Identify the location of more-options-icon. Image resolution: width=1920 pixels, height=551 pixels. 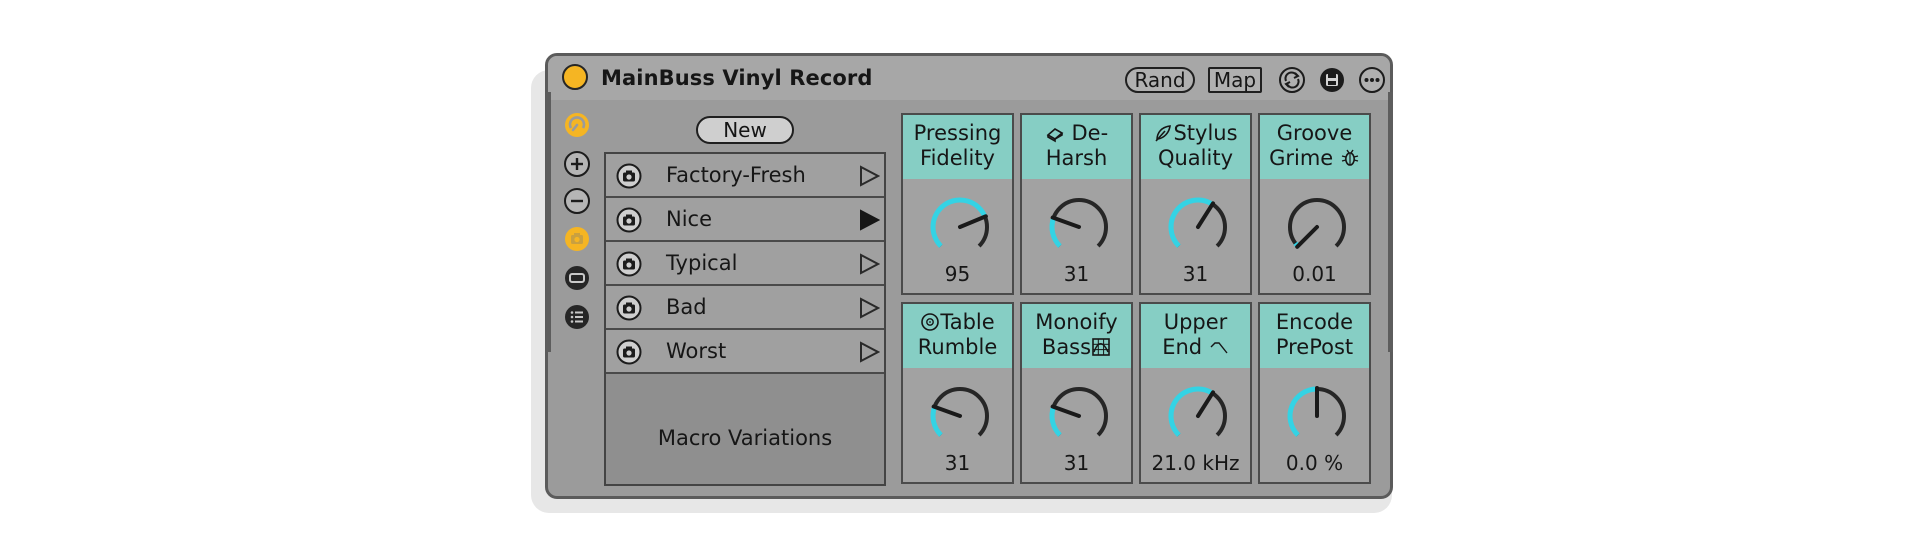
(1372, 80).